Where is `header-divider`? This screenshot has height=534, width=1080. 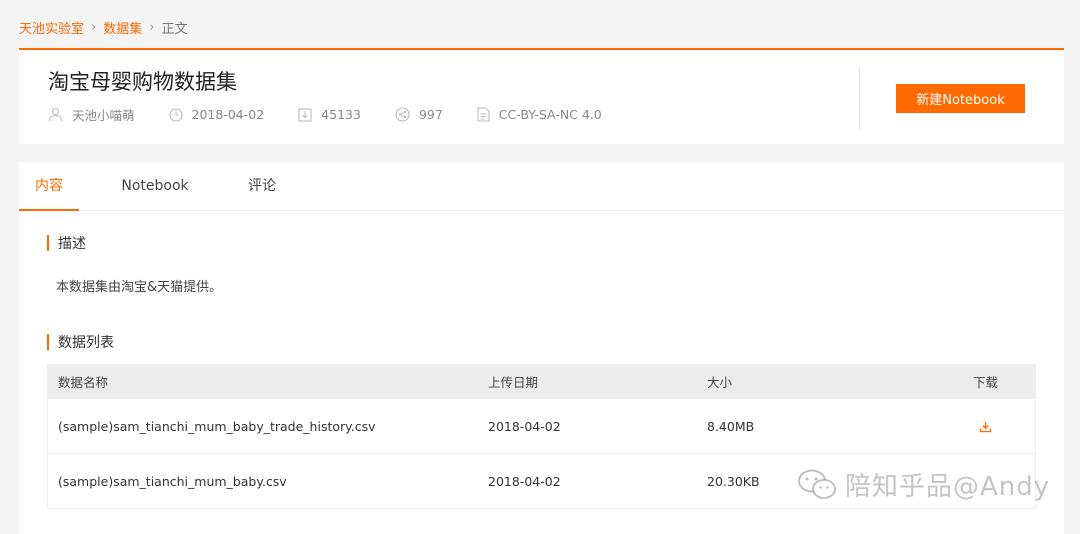 header-divider is located at coordinates (859, 98).